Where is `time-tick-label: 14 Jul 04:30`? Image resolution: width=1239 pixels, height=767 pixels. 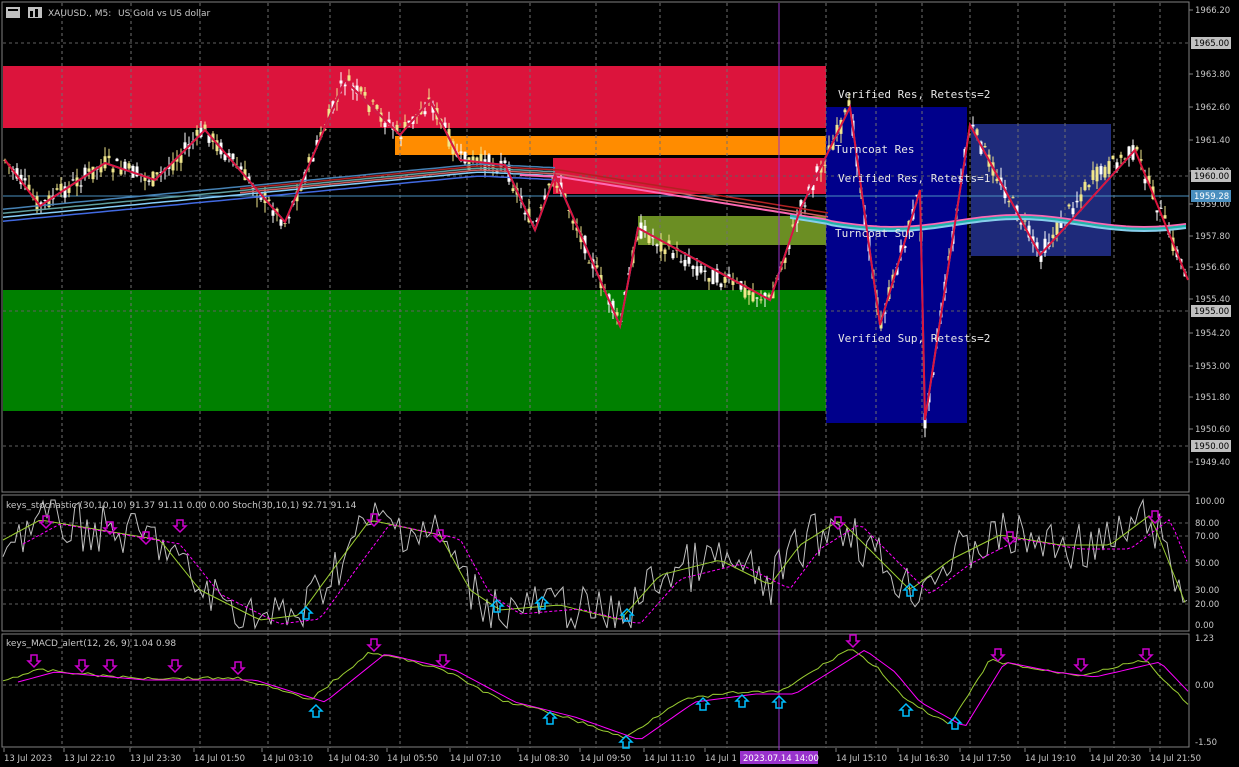 time-tick-label: 14 Jul 04:30 is located at coordinates (353, 759).